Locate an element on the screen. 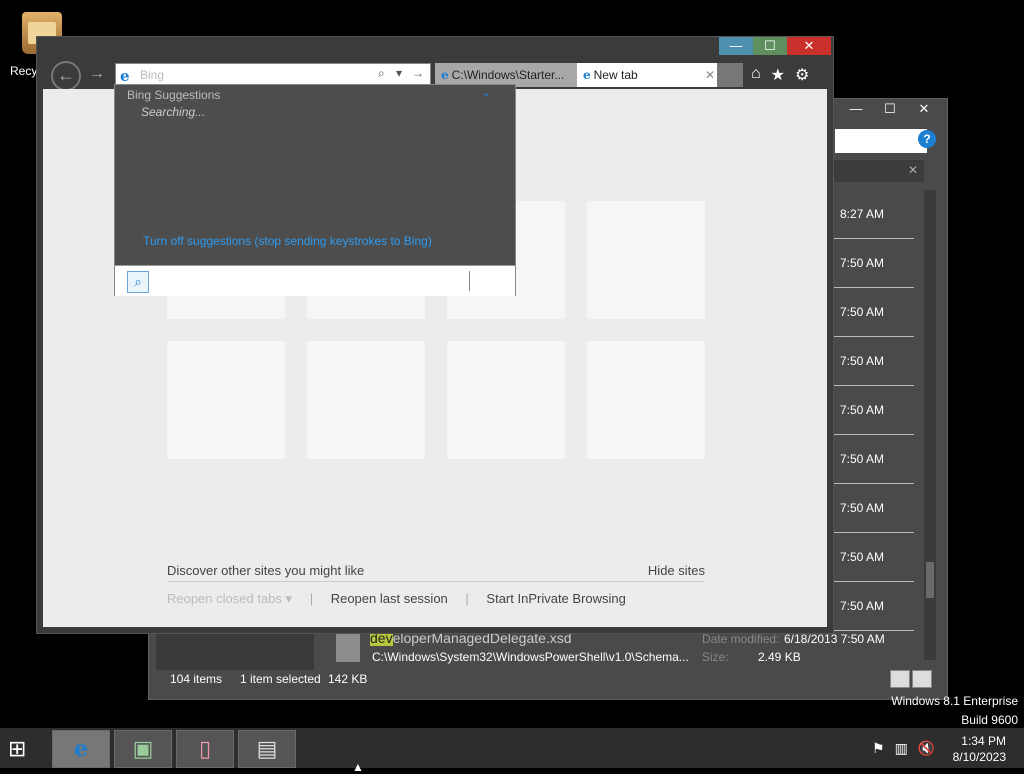  clear-search-icon: ✕ is located at coordinates (913, 170).